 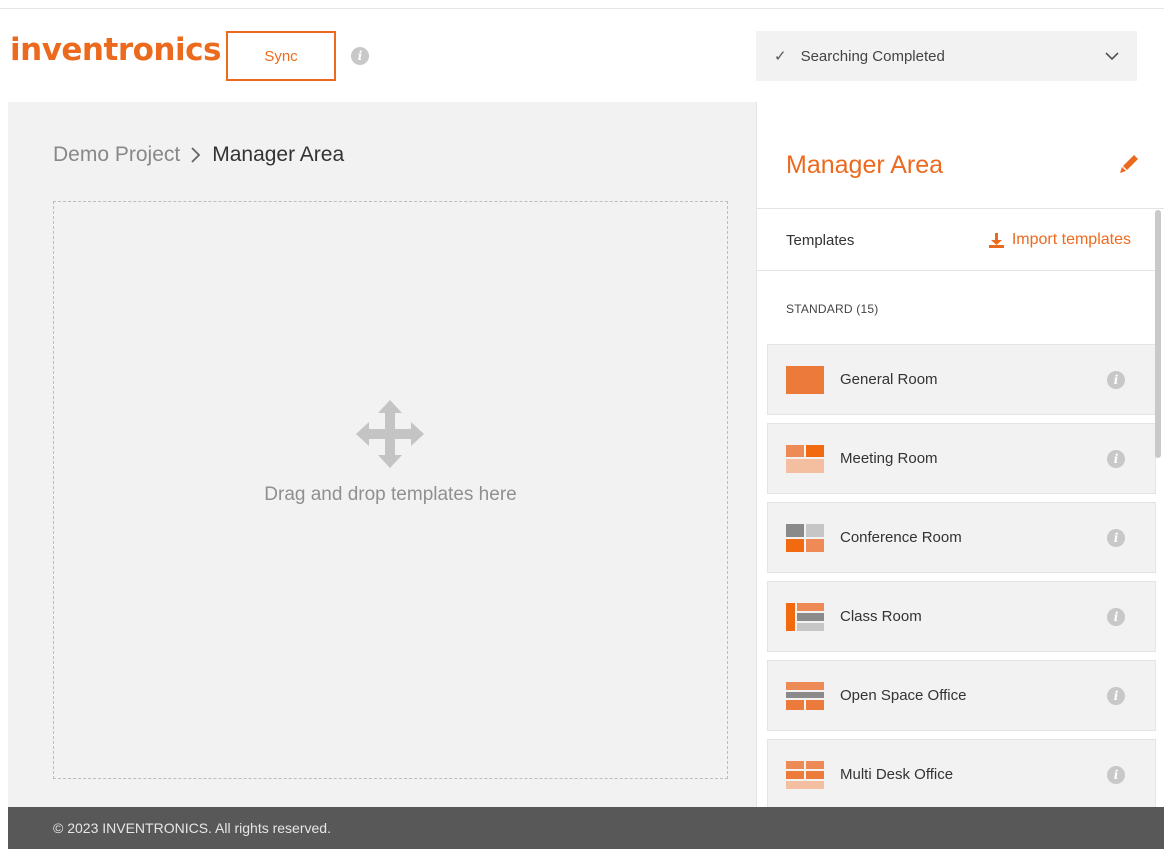 I want to click on chevron-down-icon, so click(x=1112, y=56).